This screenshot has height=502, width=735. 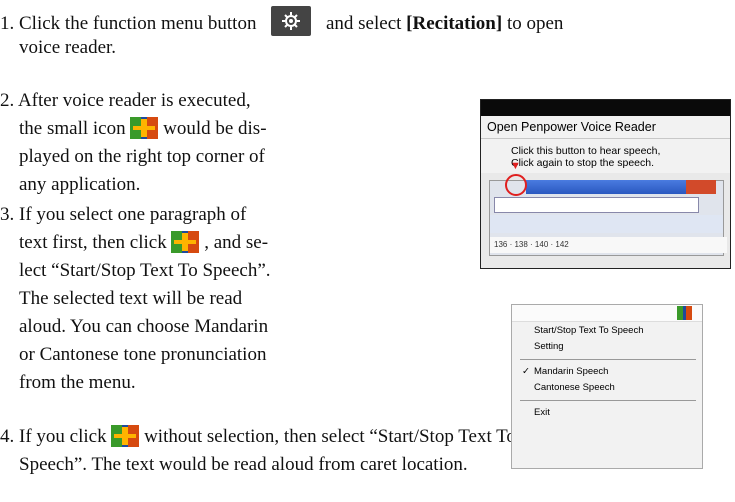 What do you see at coordinates (535, 23) in the screenshot?
I see `step-1-text-c: to open` at bounding box center [535, 23].